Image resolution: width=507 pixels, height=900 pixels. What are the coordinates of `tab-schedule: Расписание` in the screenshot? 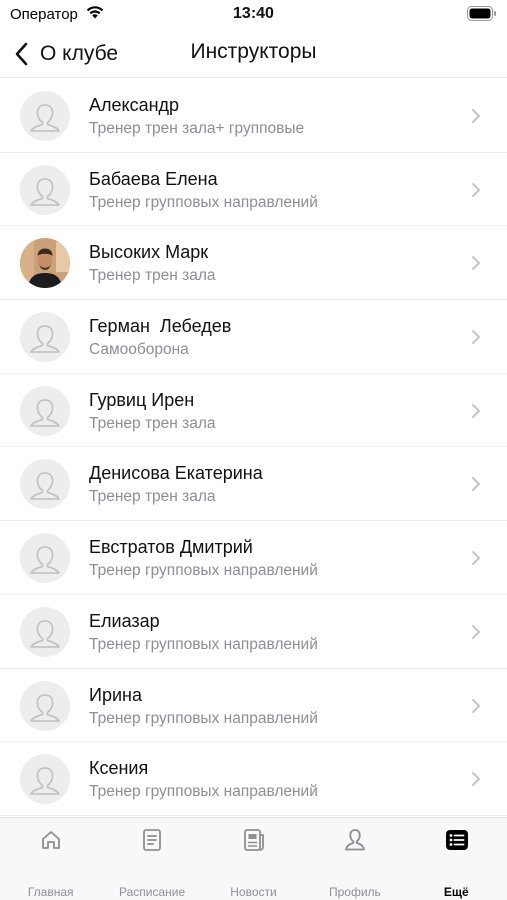 It's located at (151, 859).